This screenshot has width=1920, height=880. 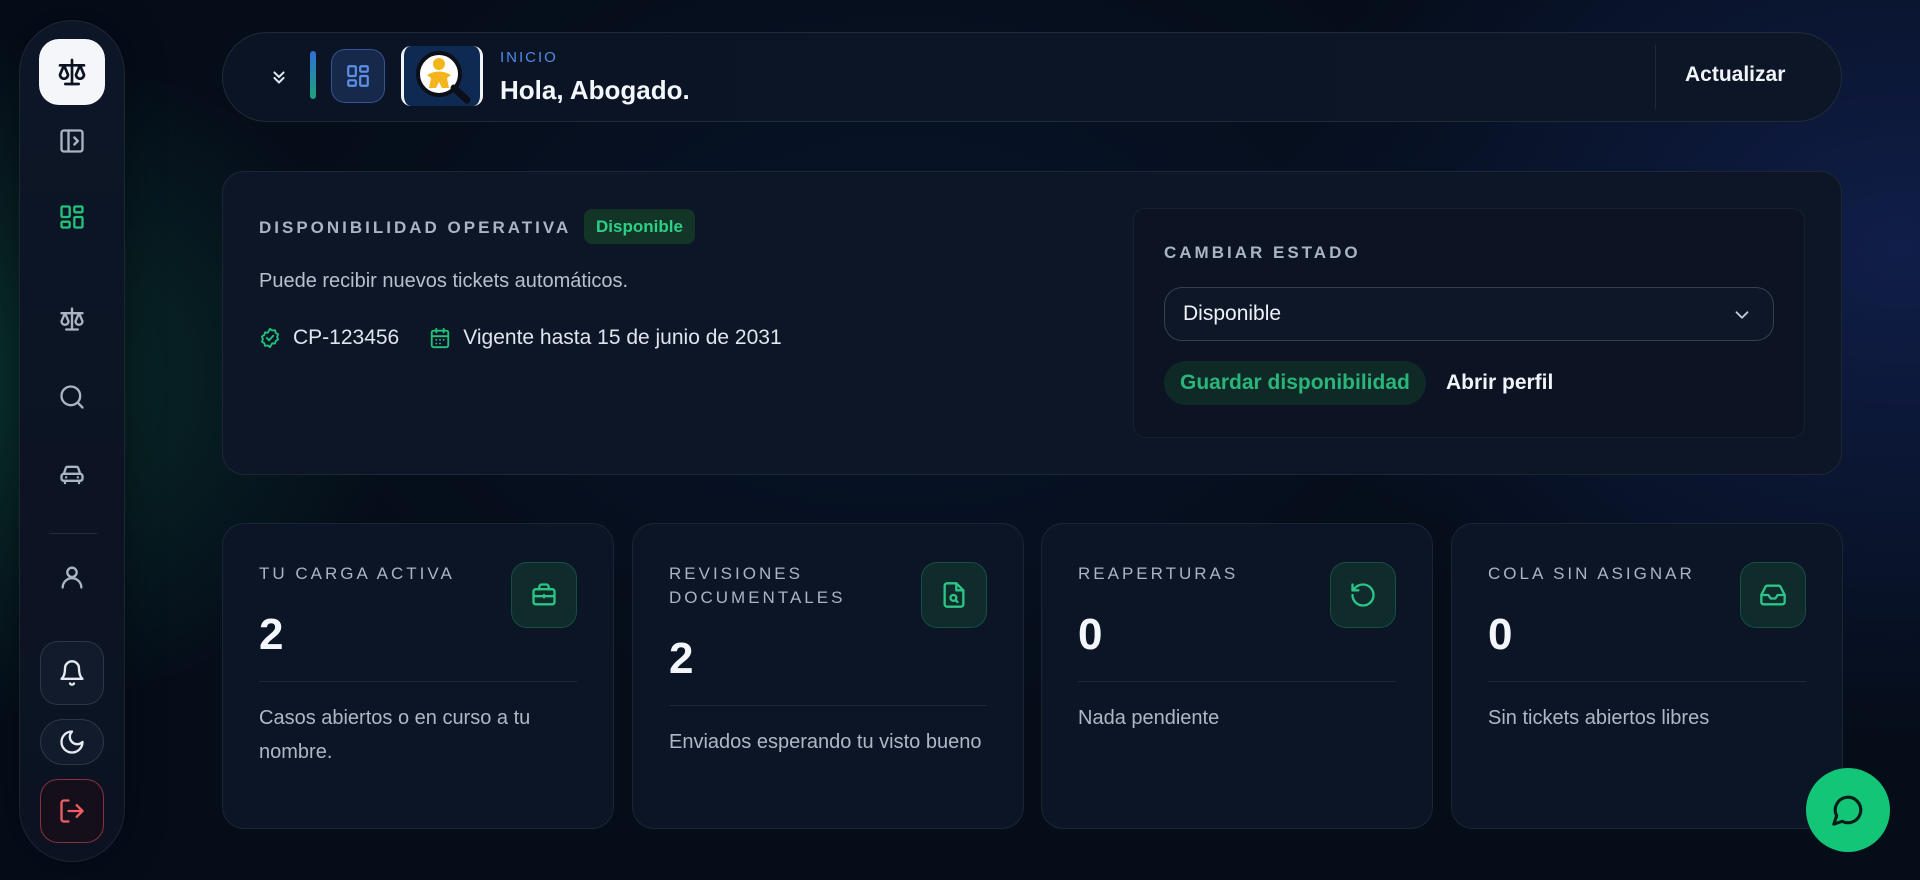 I want to click on toggle-sidebar-button, so click(x=72, y=141).